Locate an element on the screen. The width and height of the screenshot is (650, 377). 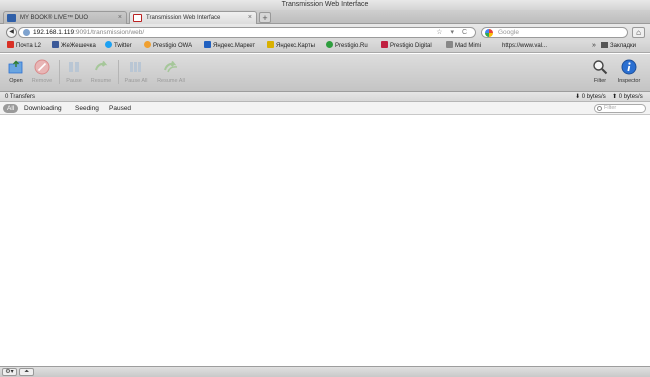
bookmark-item: ЖеЖешечка is located at coordinates (74, 46).